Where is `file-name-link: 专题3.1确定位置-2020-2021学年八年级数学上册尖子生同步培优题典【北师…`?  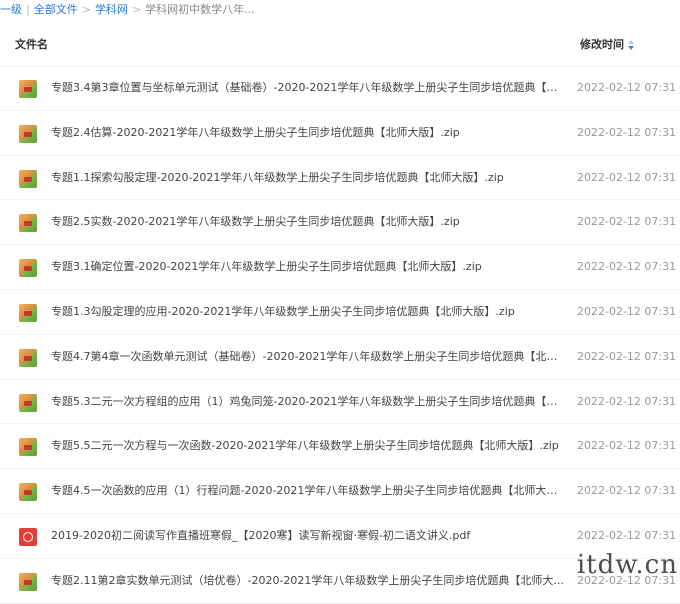
file-name-link: 专题3.1确定位置-2020-2021学年八年级数学上册尖子生同步培优题典【北师… is located at coordinates (308, 267).